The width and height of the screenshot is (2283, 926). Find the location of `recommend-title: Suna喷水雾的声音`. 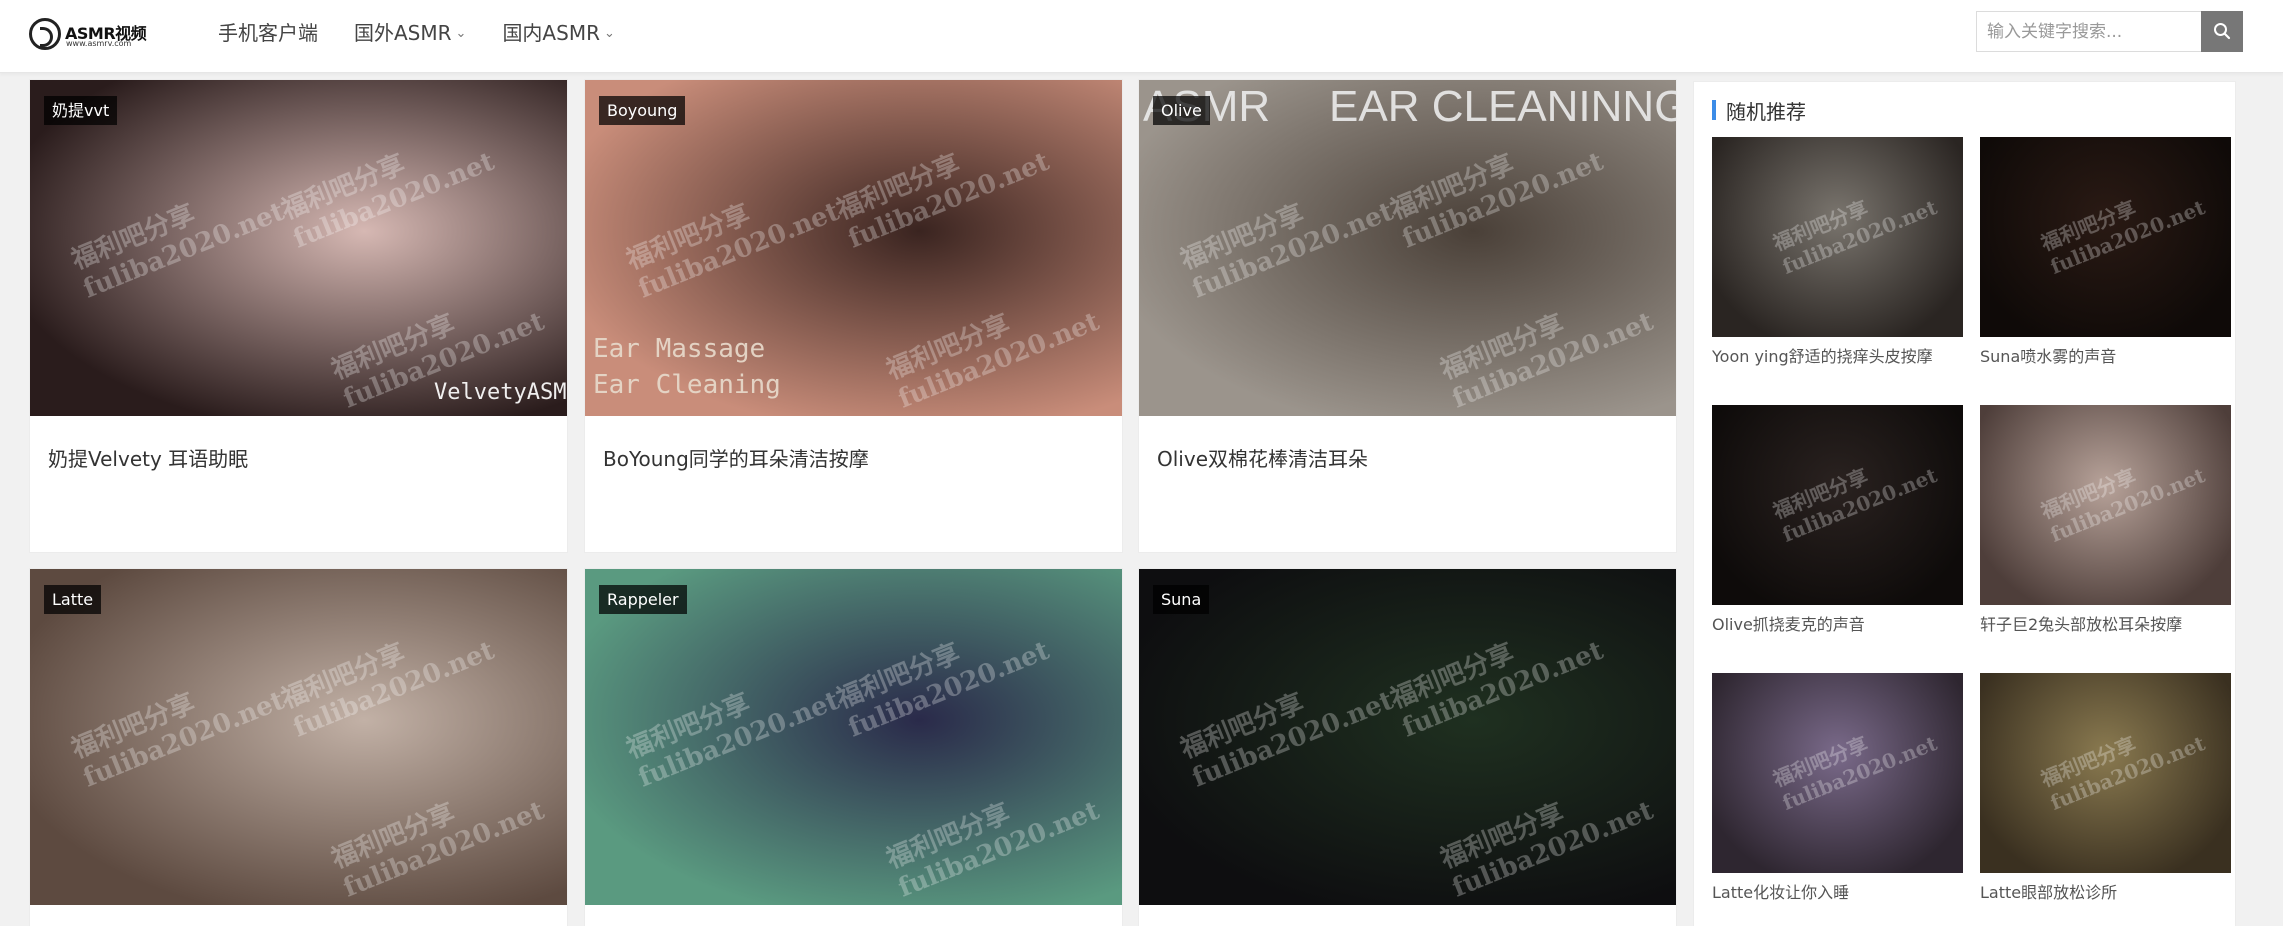

recommend-title: Suna喷水雾的声音 is located at coordinates (2048, 355).